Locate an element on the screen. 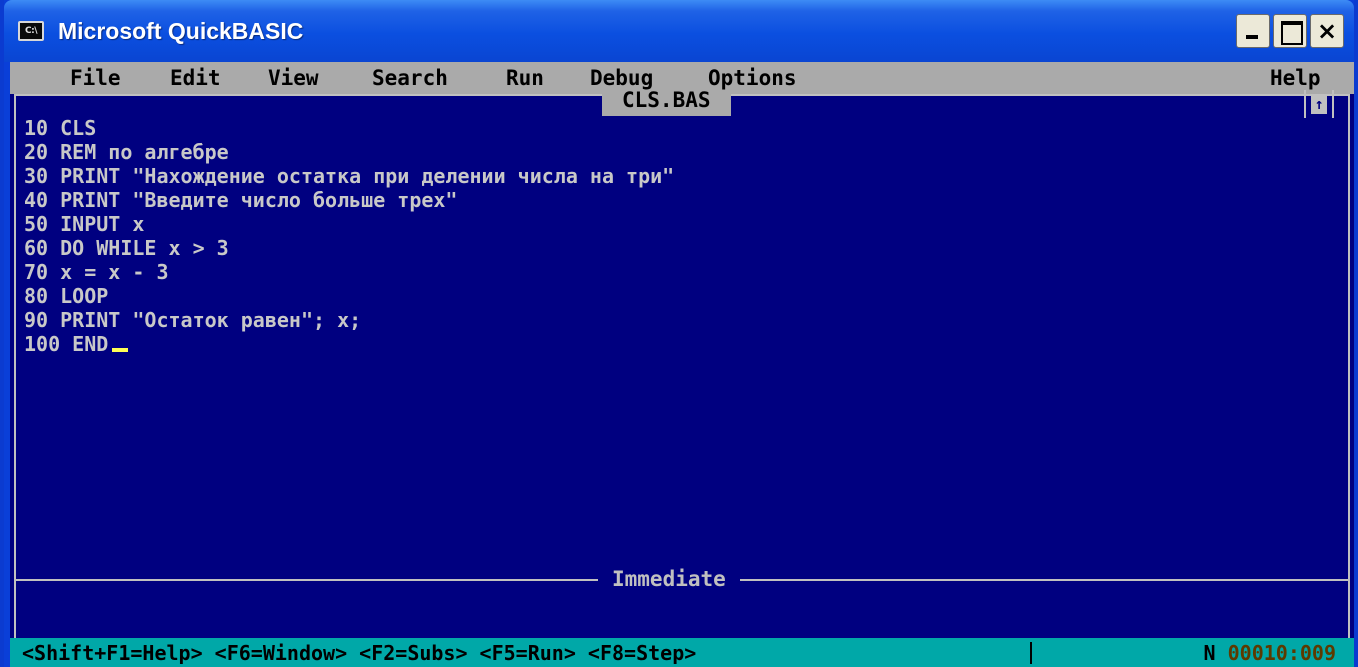  maximize-button is located at coordinates (1290, 31).